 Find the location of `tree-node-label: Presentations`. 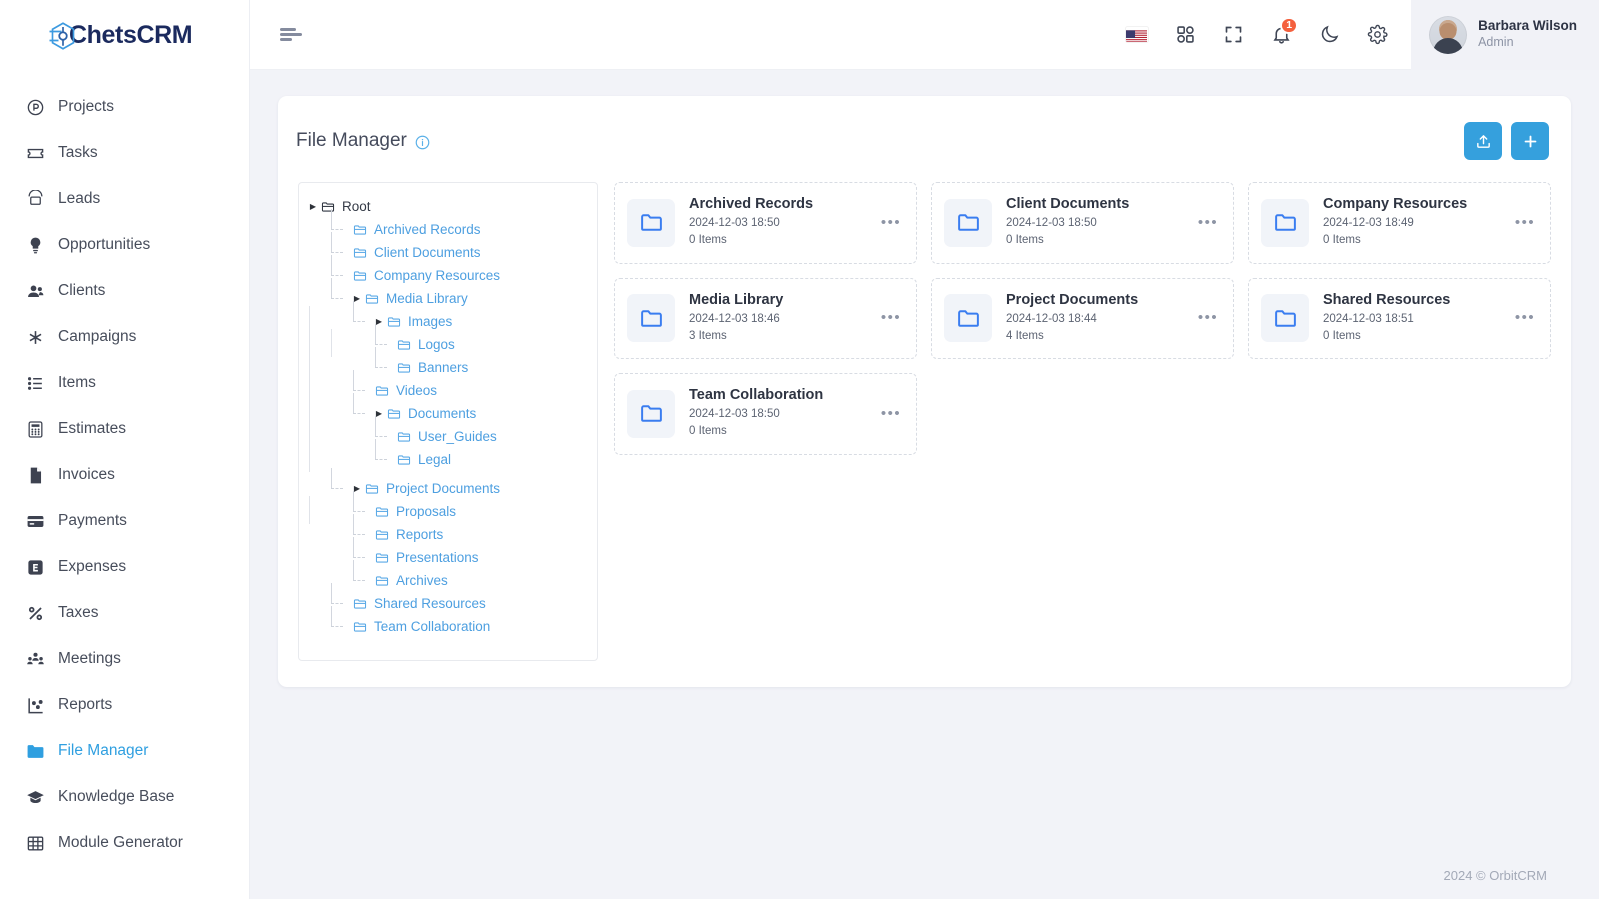

tree-node-label: Presentations is located at coordinates (437, 557).